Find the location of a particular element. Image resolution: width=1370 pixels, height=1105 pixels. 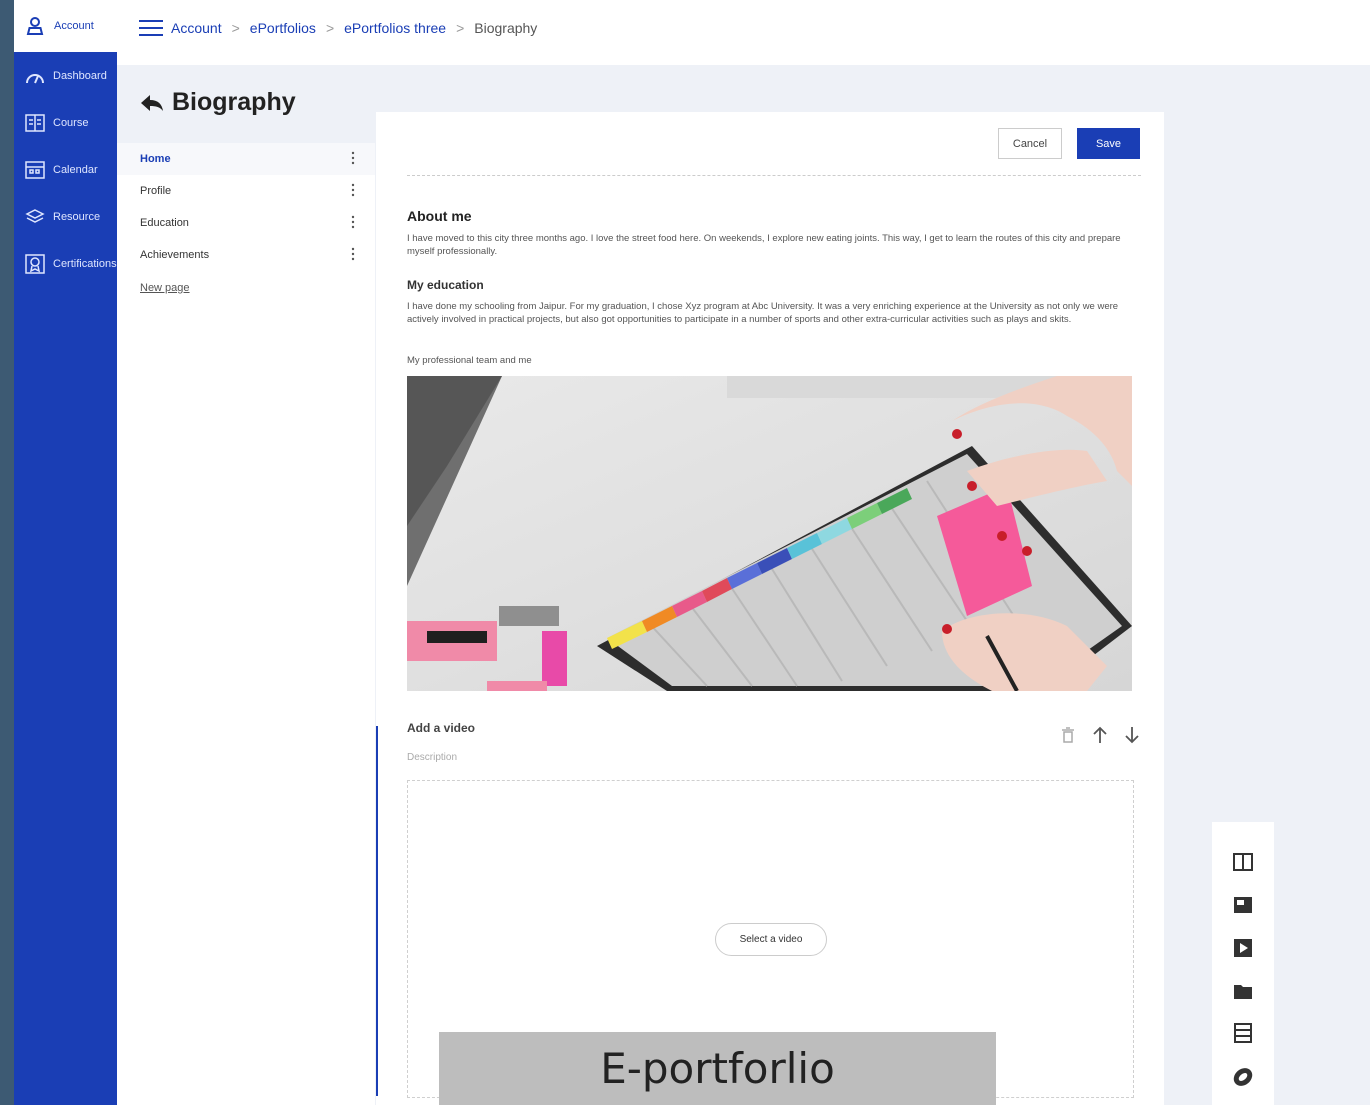

page-header: Biography is located at coordinates (218, 102).